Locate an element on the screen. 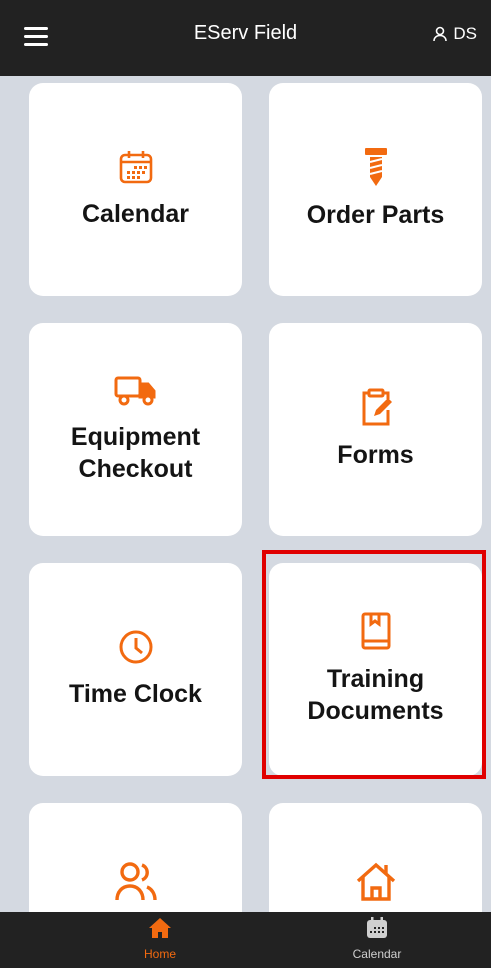 The image size is (491, 968). tile-time-clock: Time Clock is located at coordinates (135, 669).